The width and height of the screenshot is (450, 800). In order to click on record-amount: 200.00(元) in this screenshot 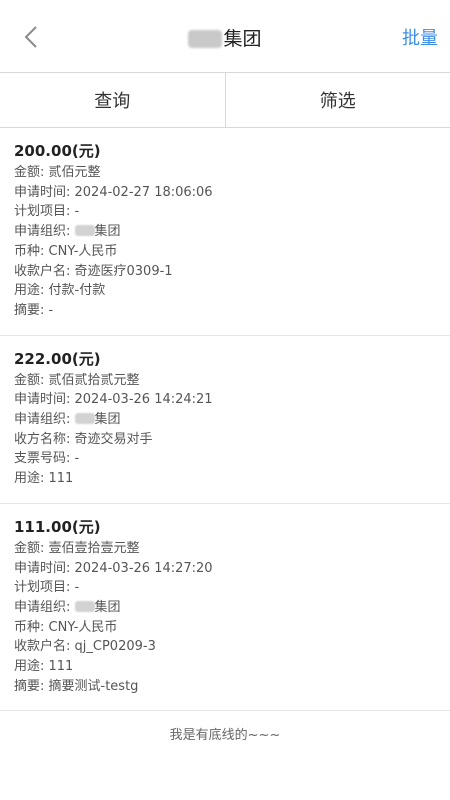, I will do `click(57, 151)`.